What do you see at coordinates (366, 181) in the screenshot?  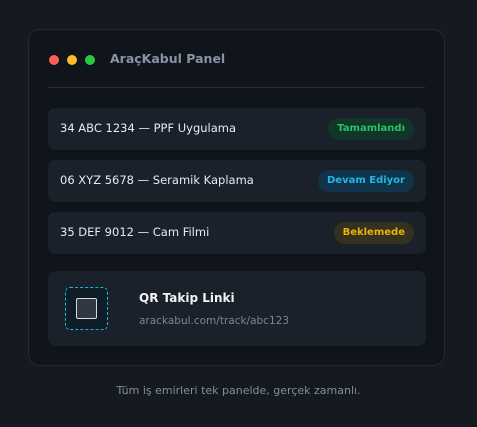 I see `status-badge: Devam Ediyor` at bounding box center [366, 181].